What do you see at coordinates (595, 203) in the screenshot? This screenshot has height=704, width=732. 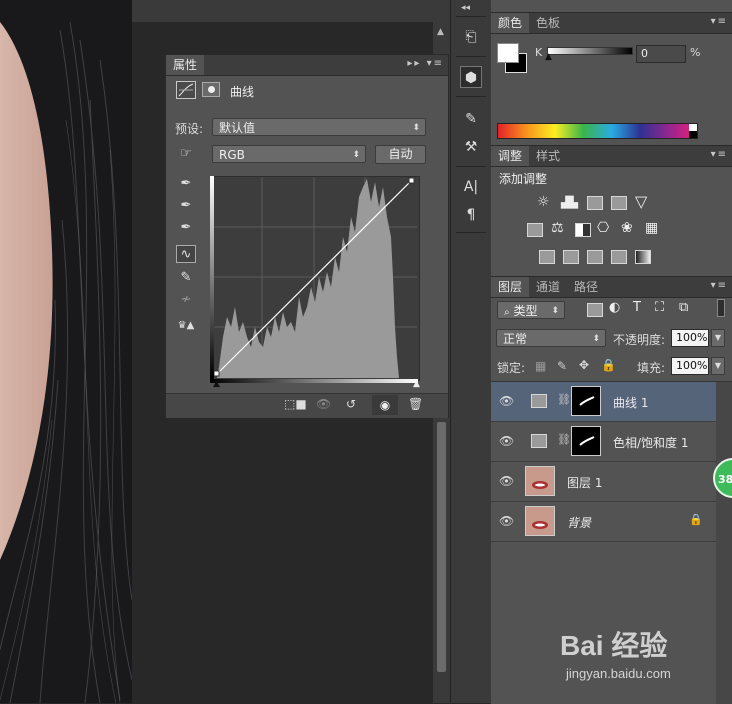 I see `curves-icon` at bounding box center [595, 203].